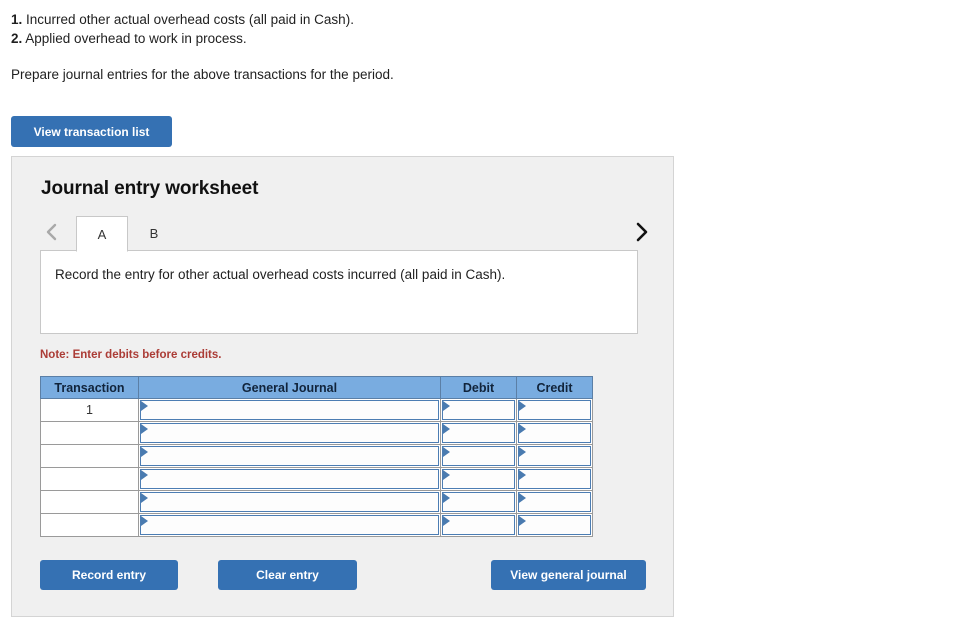  Describe the element at coordinates (51, 232) in the screenshot. I see `chevron-left-icon` at that location.